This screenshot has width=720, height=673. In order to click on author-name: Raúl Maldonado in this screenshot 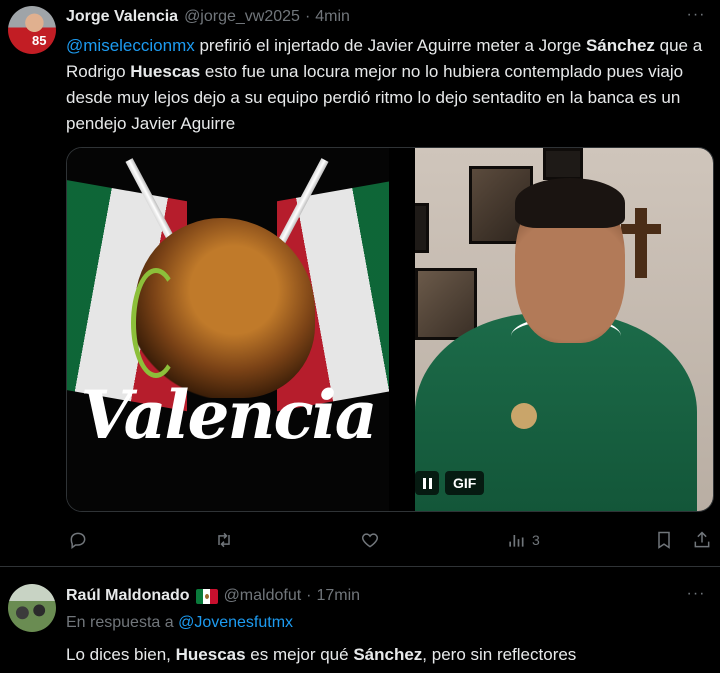, I will do `click(128, 596)`.